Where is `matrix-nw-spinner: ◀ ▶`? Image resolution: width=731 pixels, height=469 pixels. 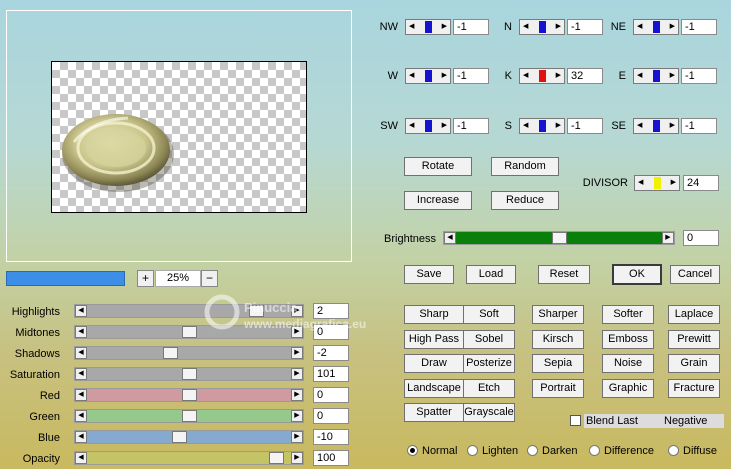
matrix-nw-spinner: ◀ ▶ is located at coordinates (428, 27).